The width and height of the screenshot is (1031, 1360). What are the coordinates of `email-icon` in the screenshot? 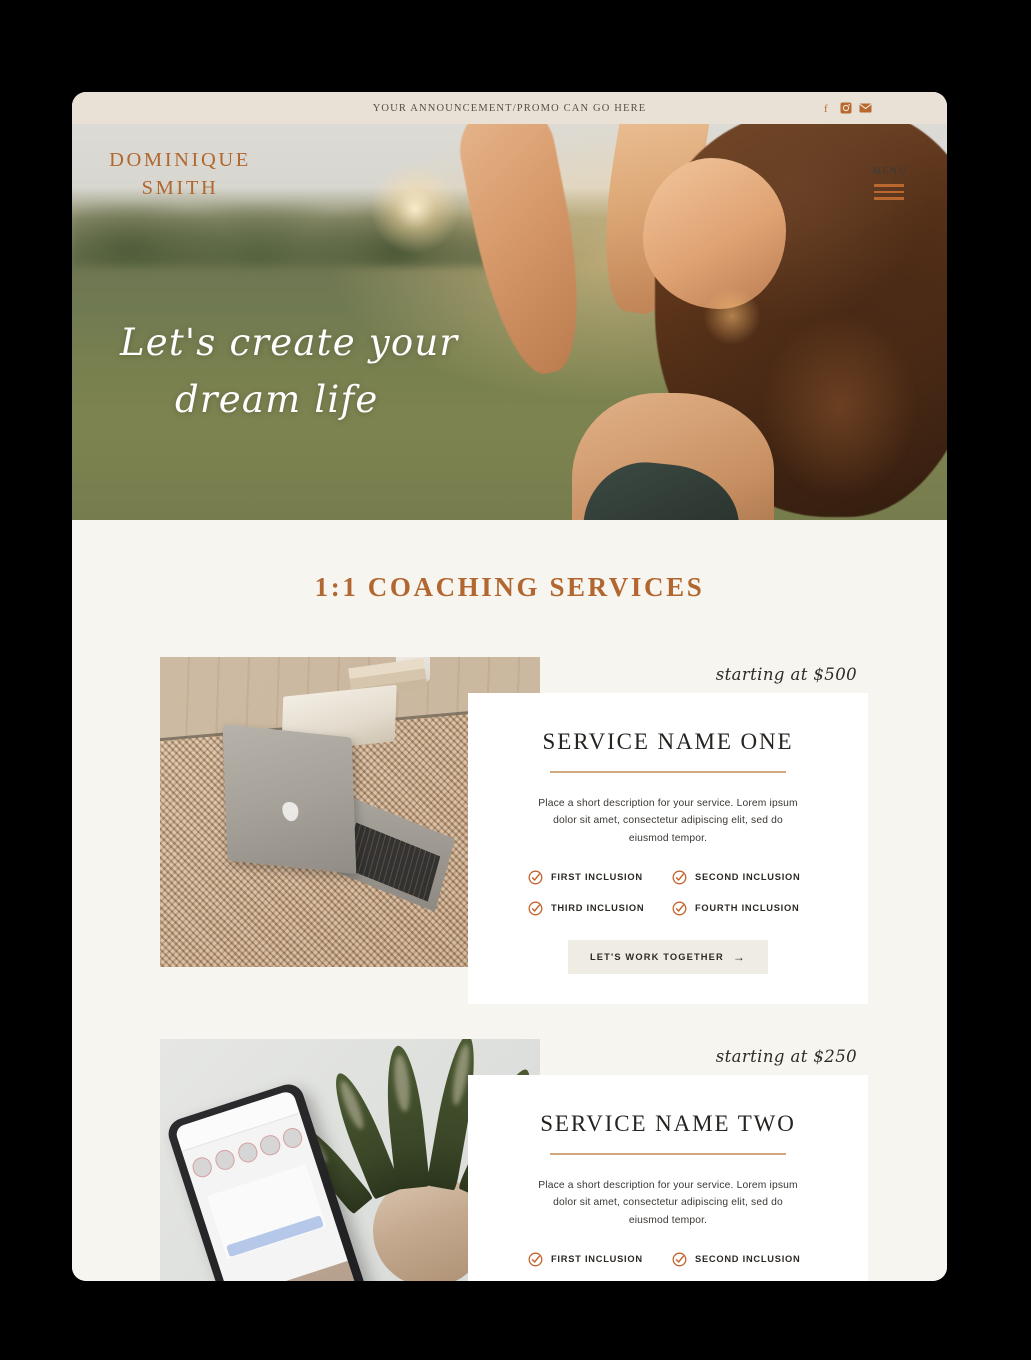 It's located at (865, 108).